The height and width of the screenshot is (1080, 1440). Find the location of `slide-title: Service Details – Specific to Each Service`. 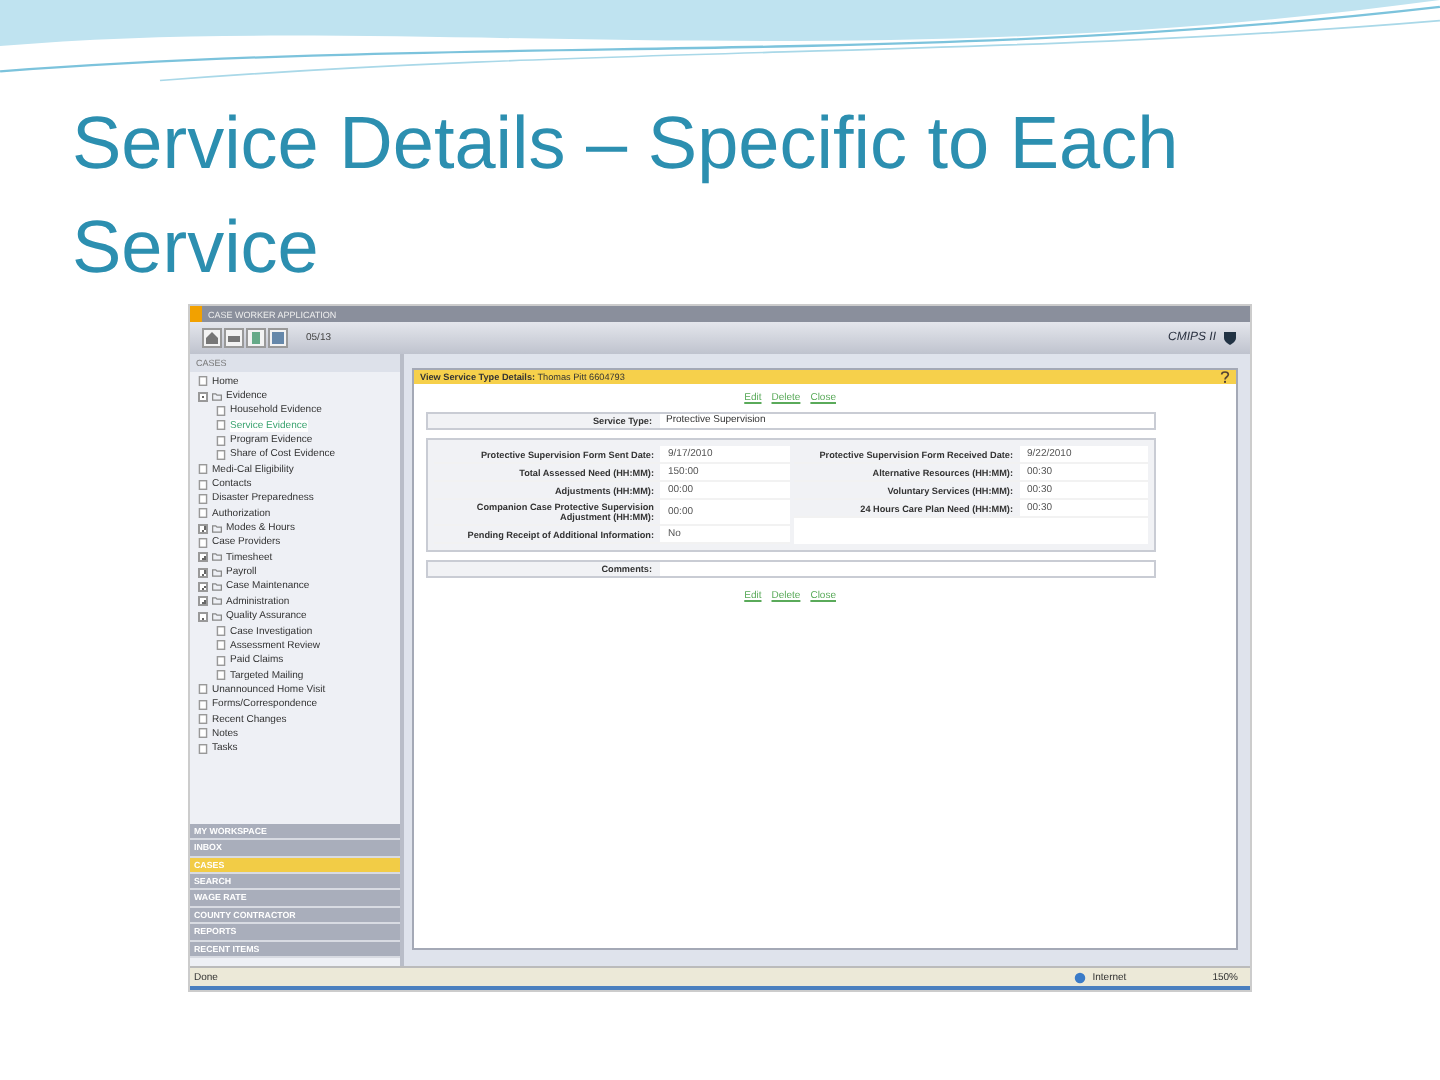

slide-title: Service Details – Specific to Each Service is located at coordinates (626, 196).